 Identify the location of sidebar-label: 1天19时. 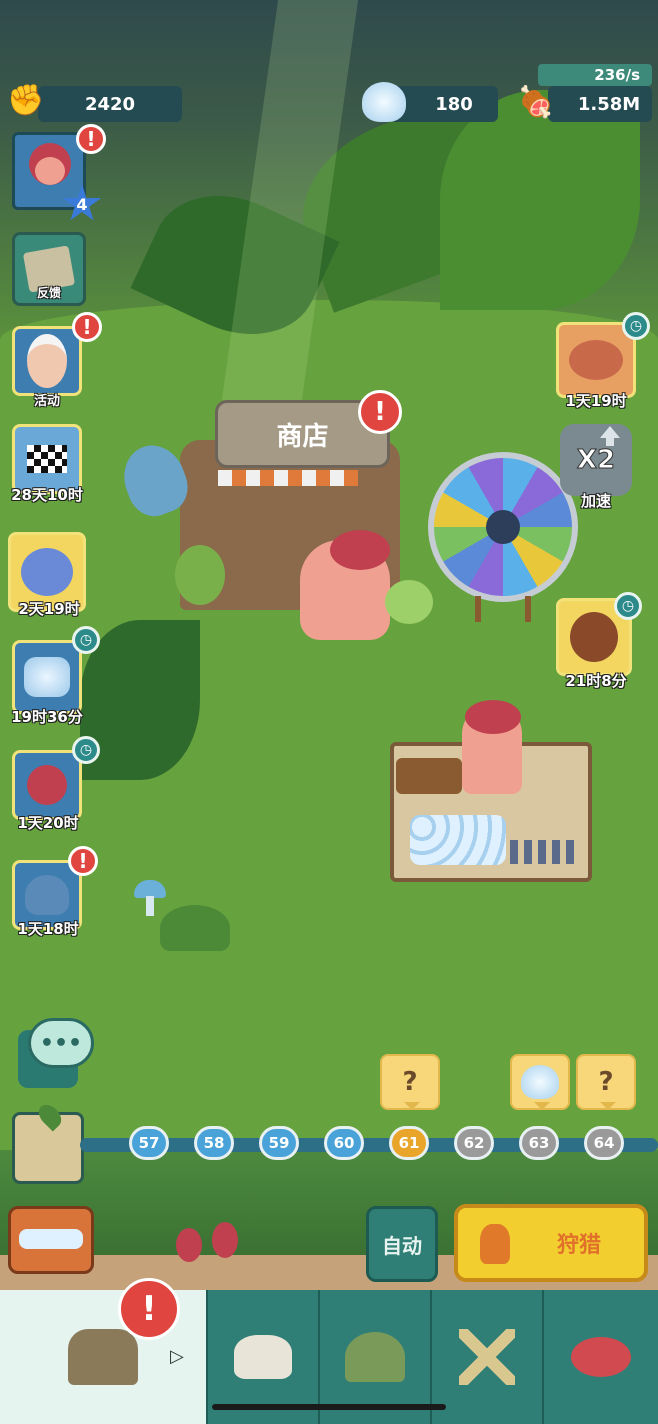
(596, 401).